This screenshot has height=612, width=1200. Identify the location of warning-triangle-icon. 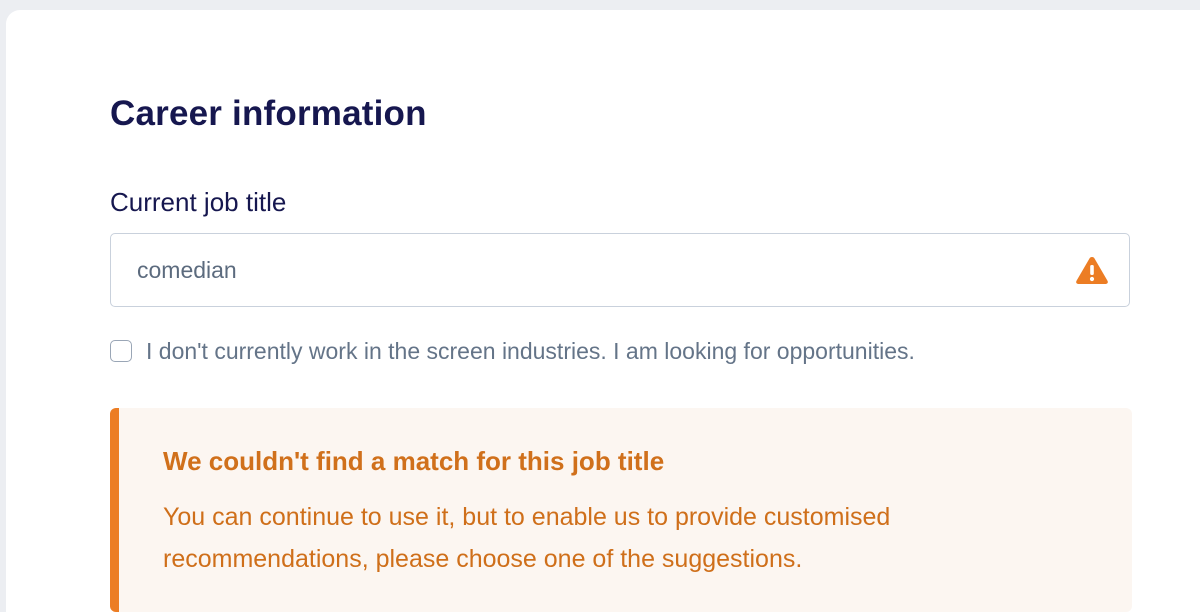
(1092, 270).